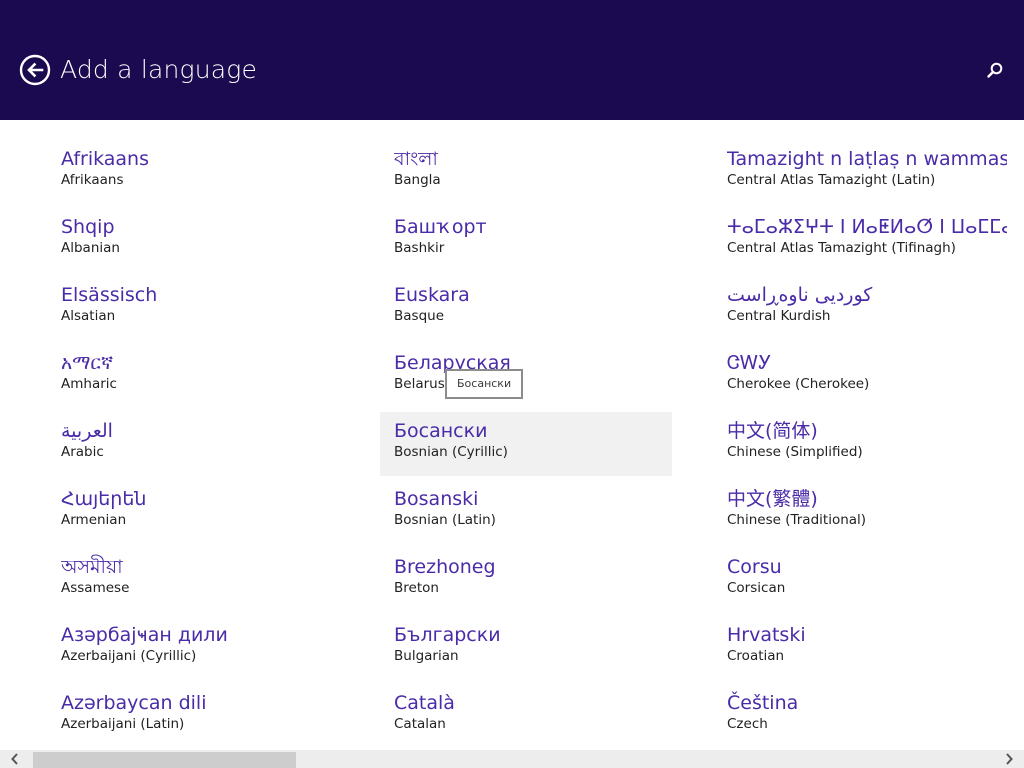 The image size is (1024, 768). What do you see at coordinates (447, 635) in the screenshot?
I see `language-native-name: Български` at bounding box center [447, 635].